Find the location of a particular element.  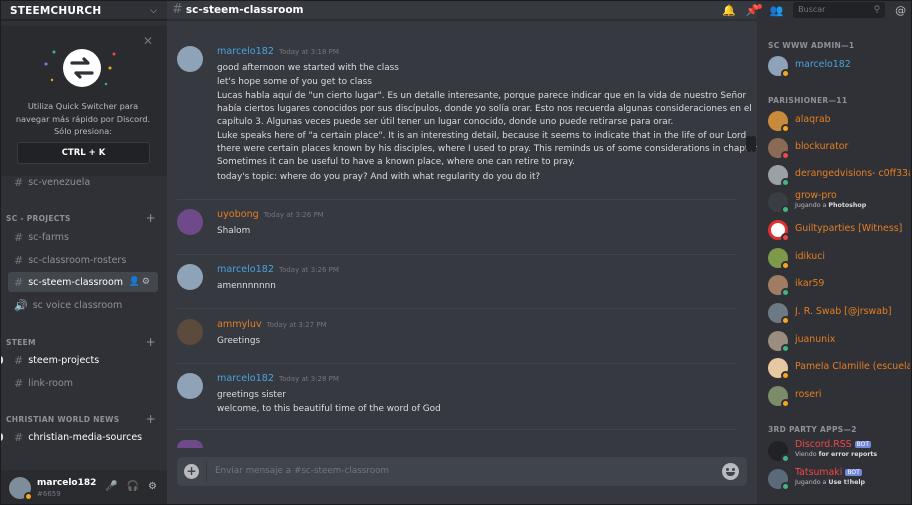

bot-name: Discord.RSS is located at coordinates (823, 444).